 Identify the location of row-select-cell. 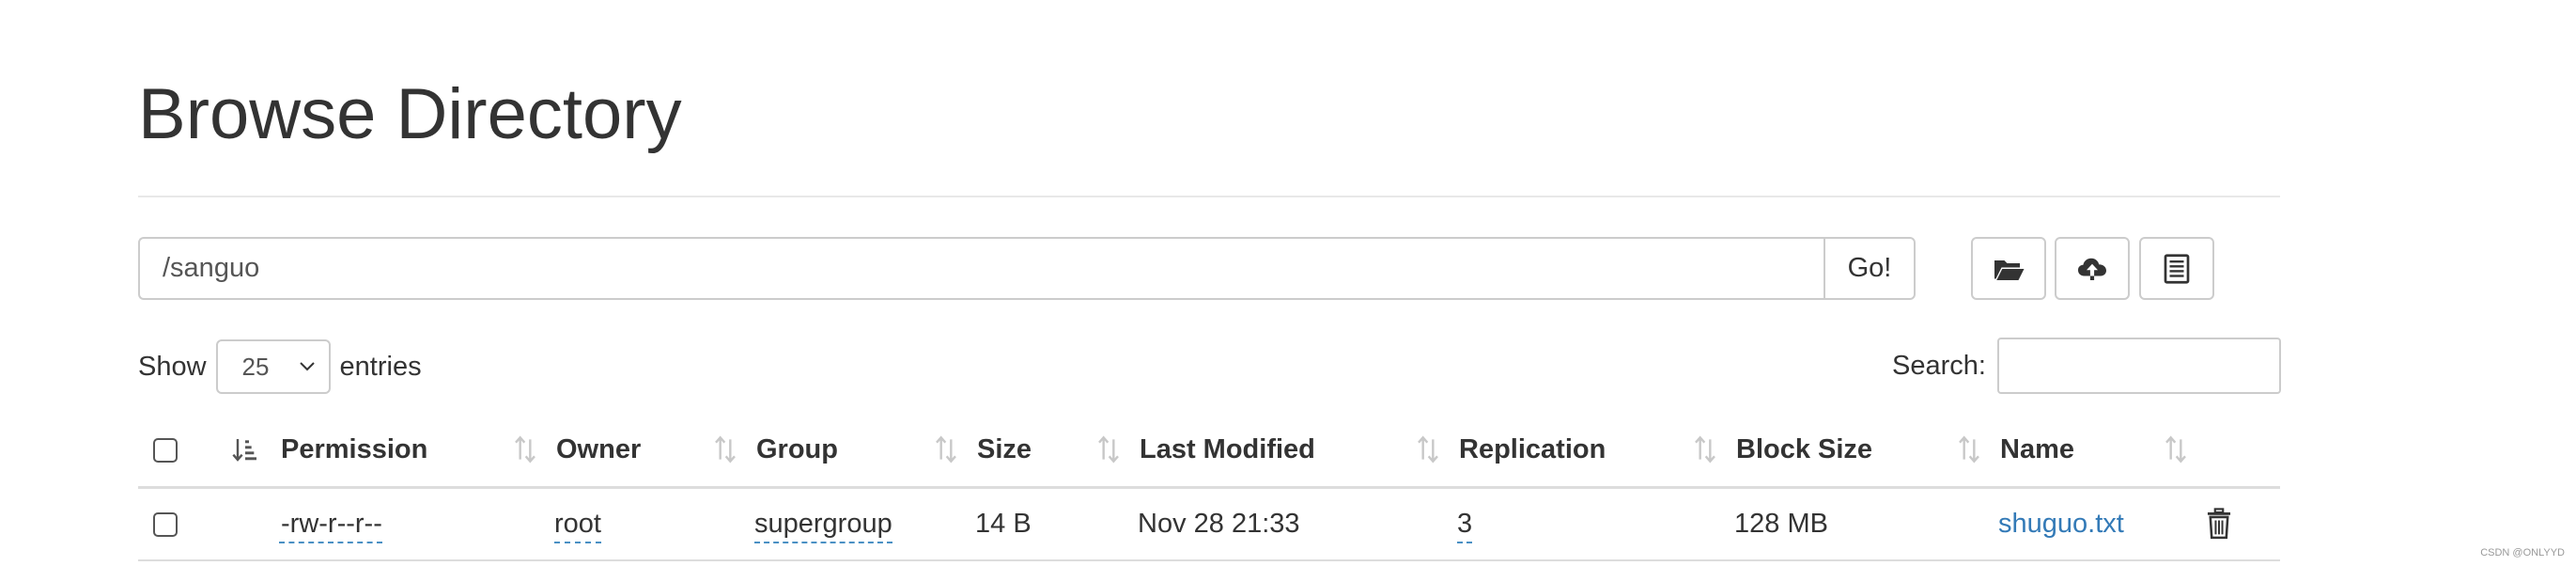
(176, 524).